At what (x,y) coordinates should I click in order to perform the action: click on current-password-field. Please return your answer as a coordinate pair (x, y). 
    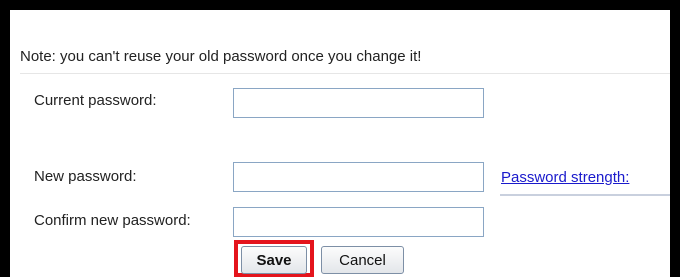
    Looking at the image, I should click on (358, 103).